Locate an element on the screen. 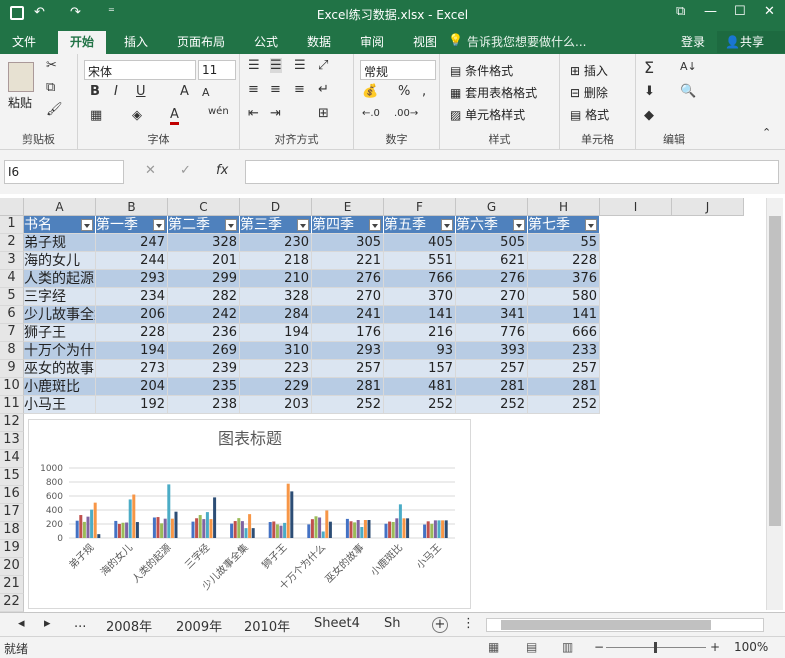 Image resolution: width=785 pixels, height=658 pixels. column-header-b: B is located at coordinates (132, 207).